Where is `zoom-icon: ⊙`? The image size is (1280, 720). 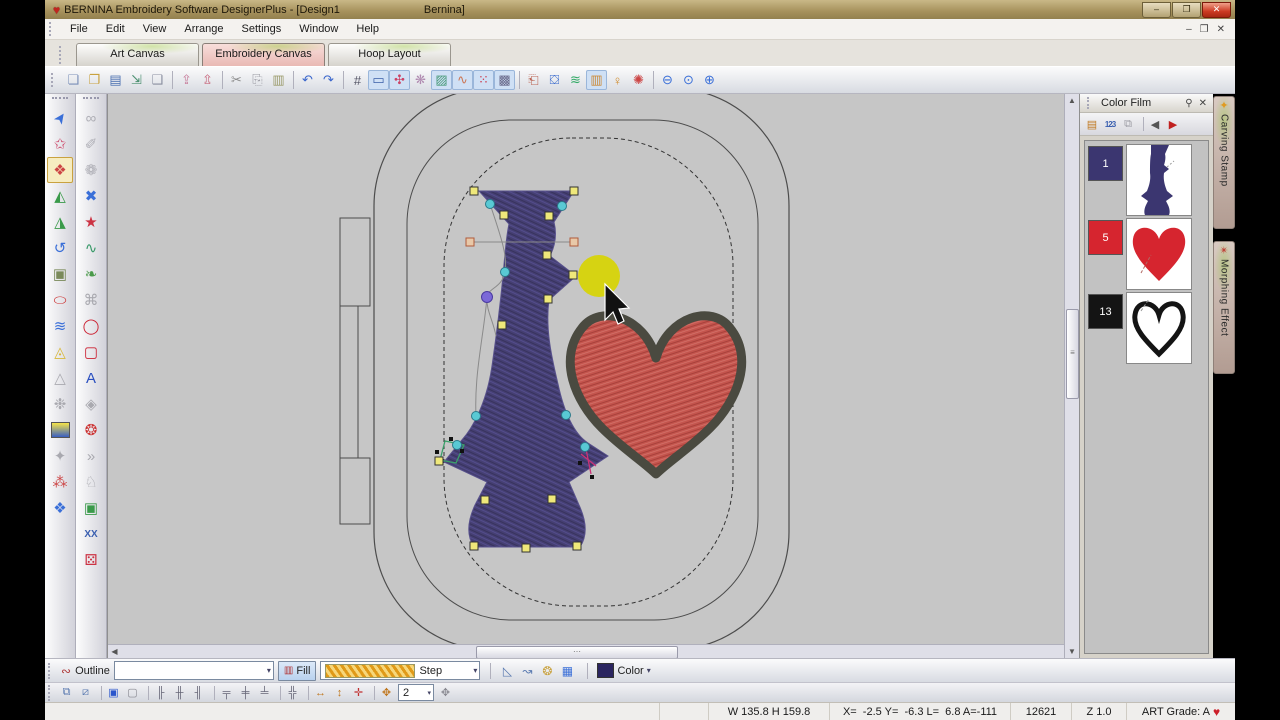
zoom-icon: ⊙ is located at coordinates (688, 80).